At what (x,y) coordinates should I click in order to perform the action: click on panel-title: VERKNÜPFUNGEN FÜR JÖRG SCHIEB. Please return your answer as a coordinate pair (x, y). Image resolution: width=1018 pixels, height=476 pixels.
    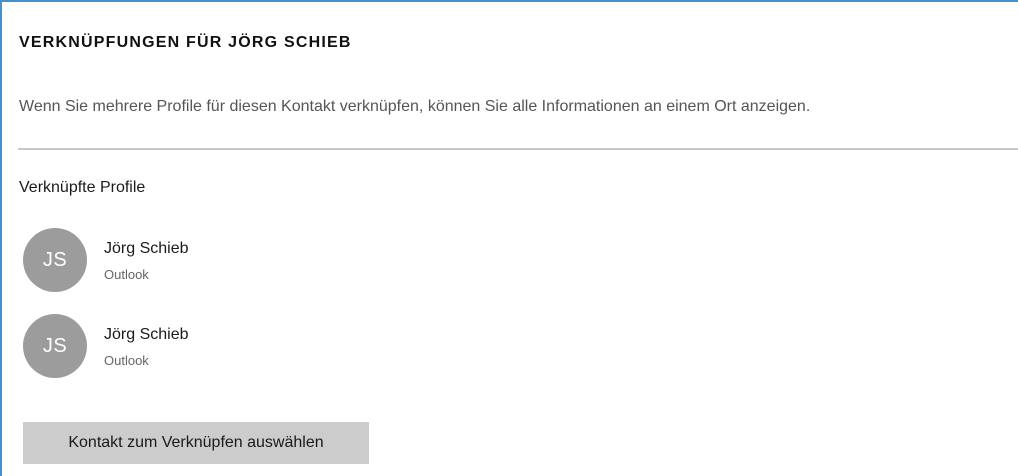
    Looking at the image, I should click on (185, 42).